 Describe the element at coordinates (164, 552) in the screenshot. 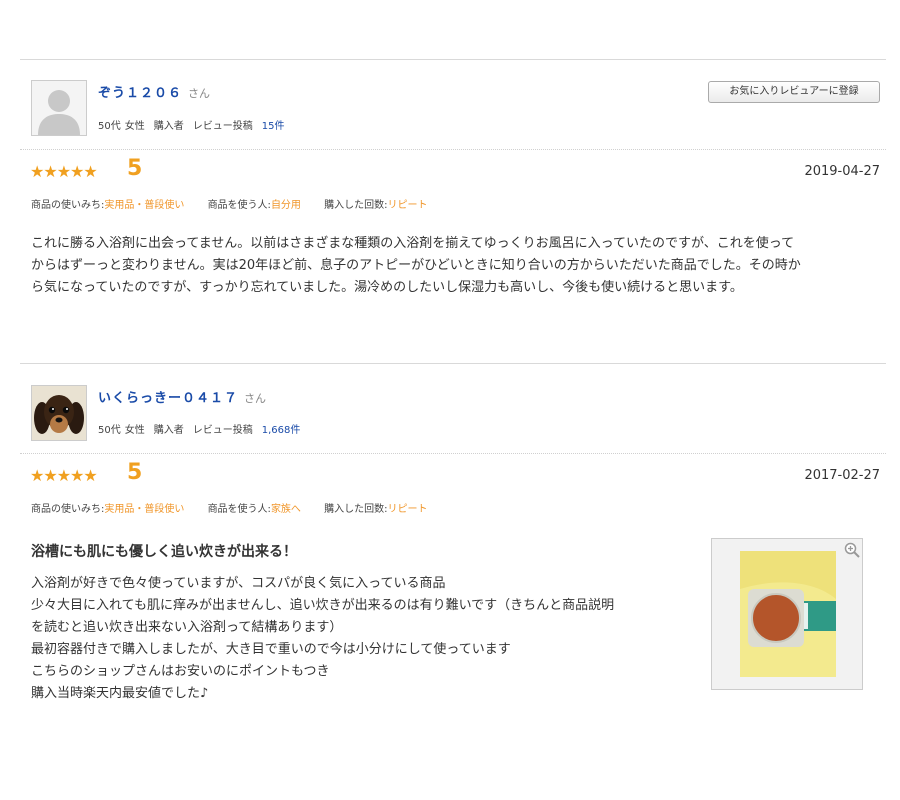

I see `review-title: 浴槽にも肌にも優しく追い炊きが出来る！` at that location.